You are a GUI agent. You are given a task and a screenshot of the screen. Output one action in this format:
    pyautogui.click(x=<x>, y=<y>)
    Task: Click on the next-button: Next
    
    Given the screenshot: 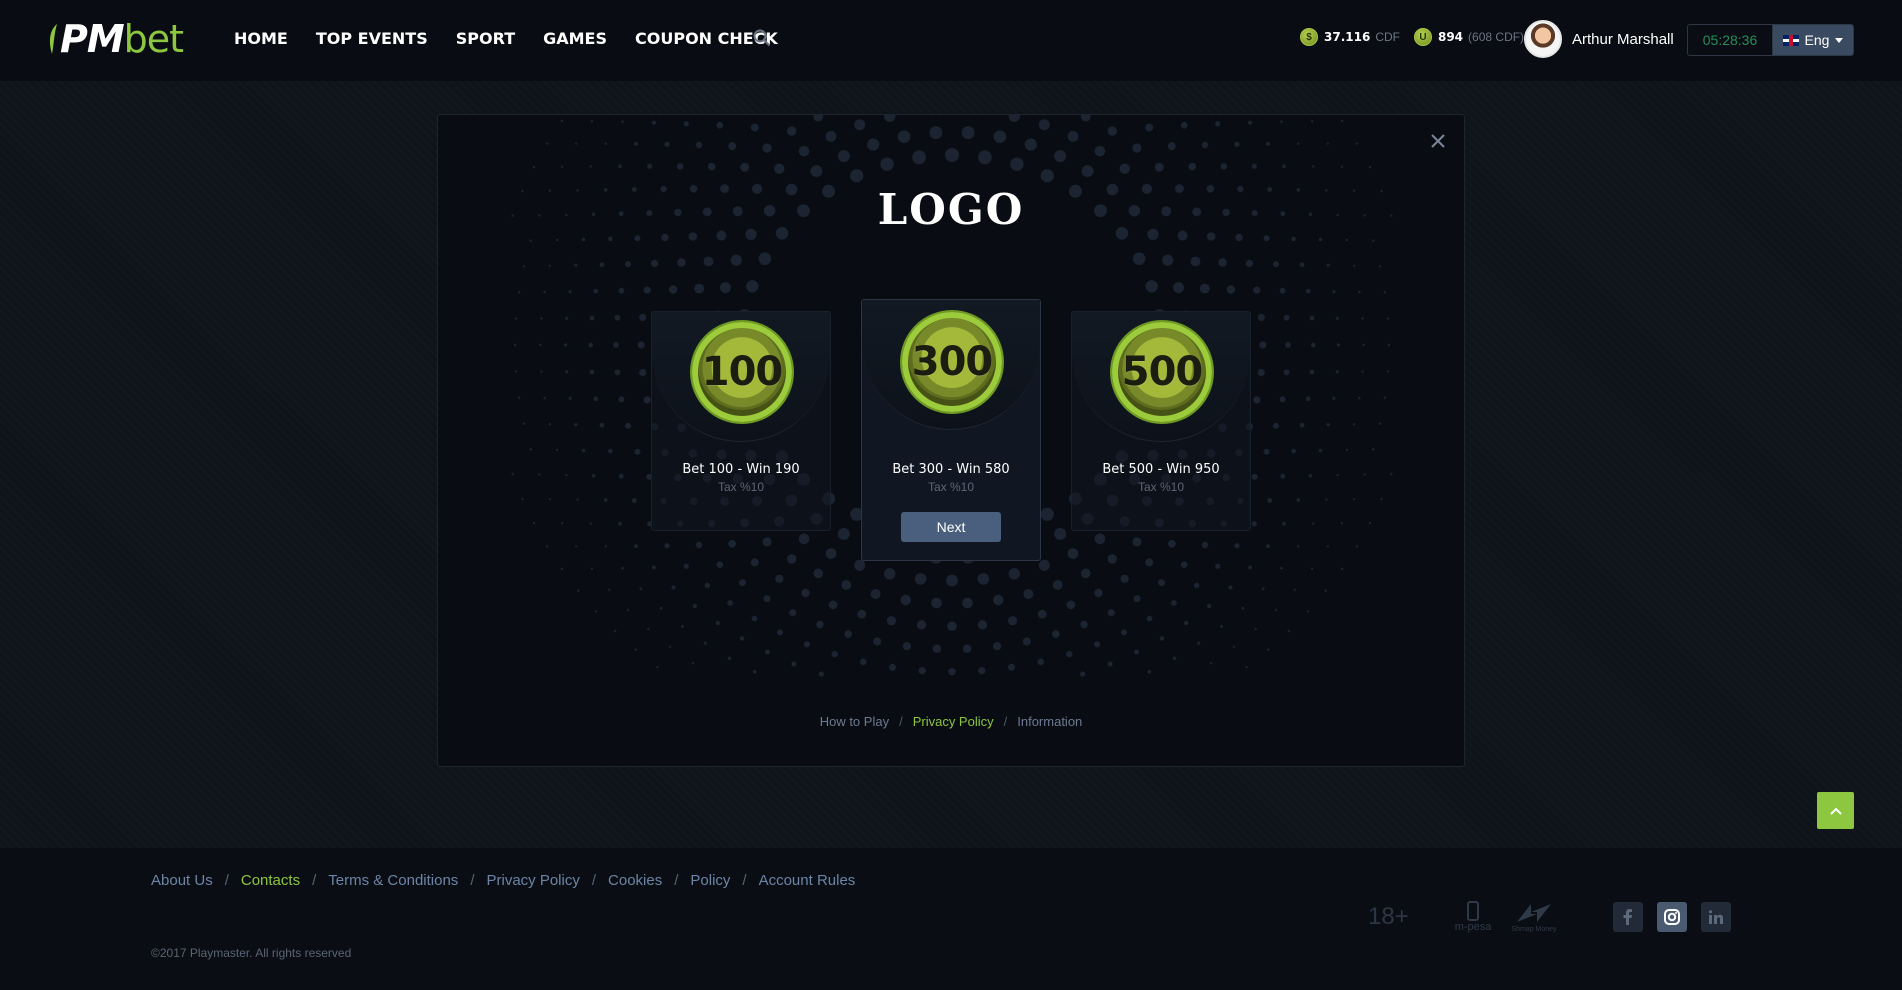 What is the action you would take?
    pyautogui.click(x=951, y=527)
    